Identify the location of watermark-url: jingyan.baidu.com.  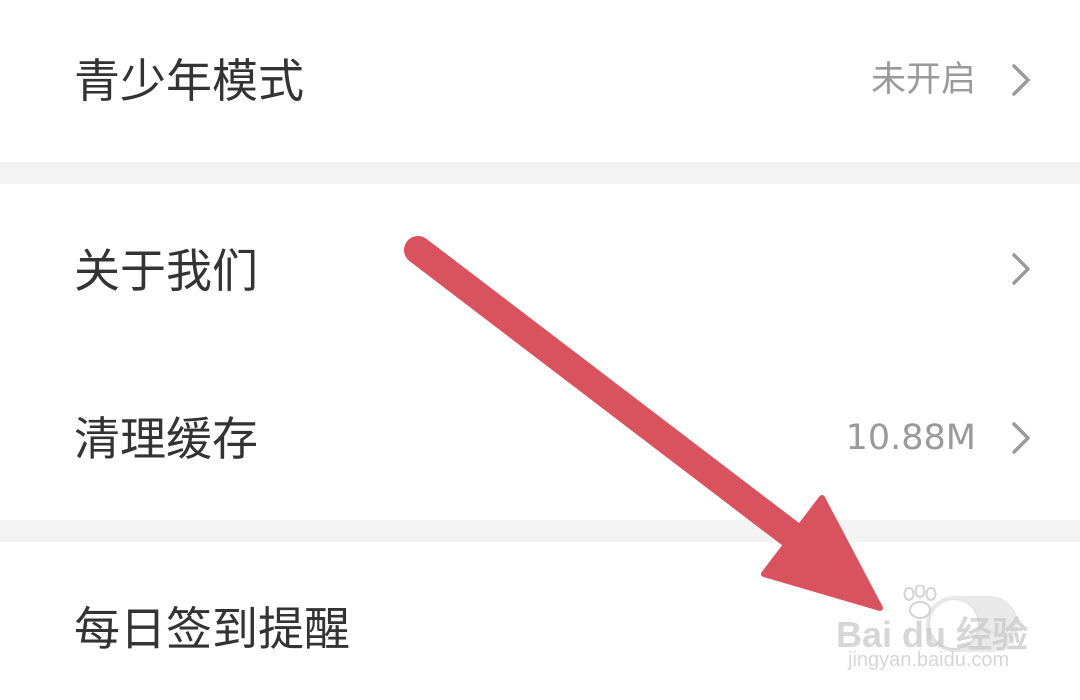
(929, 660).